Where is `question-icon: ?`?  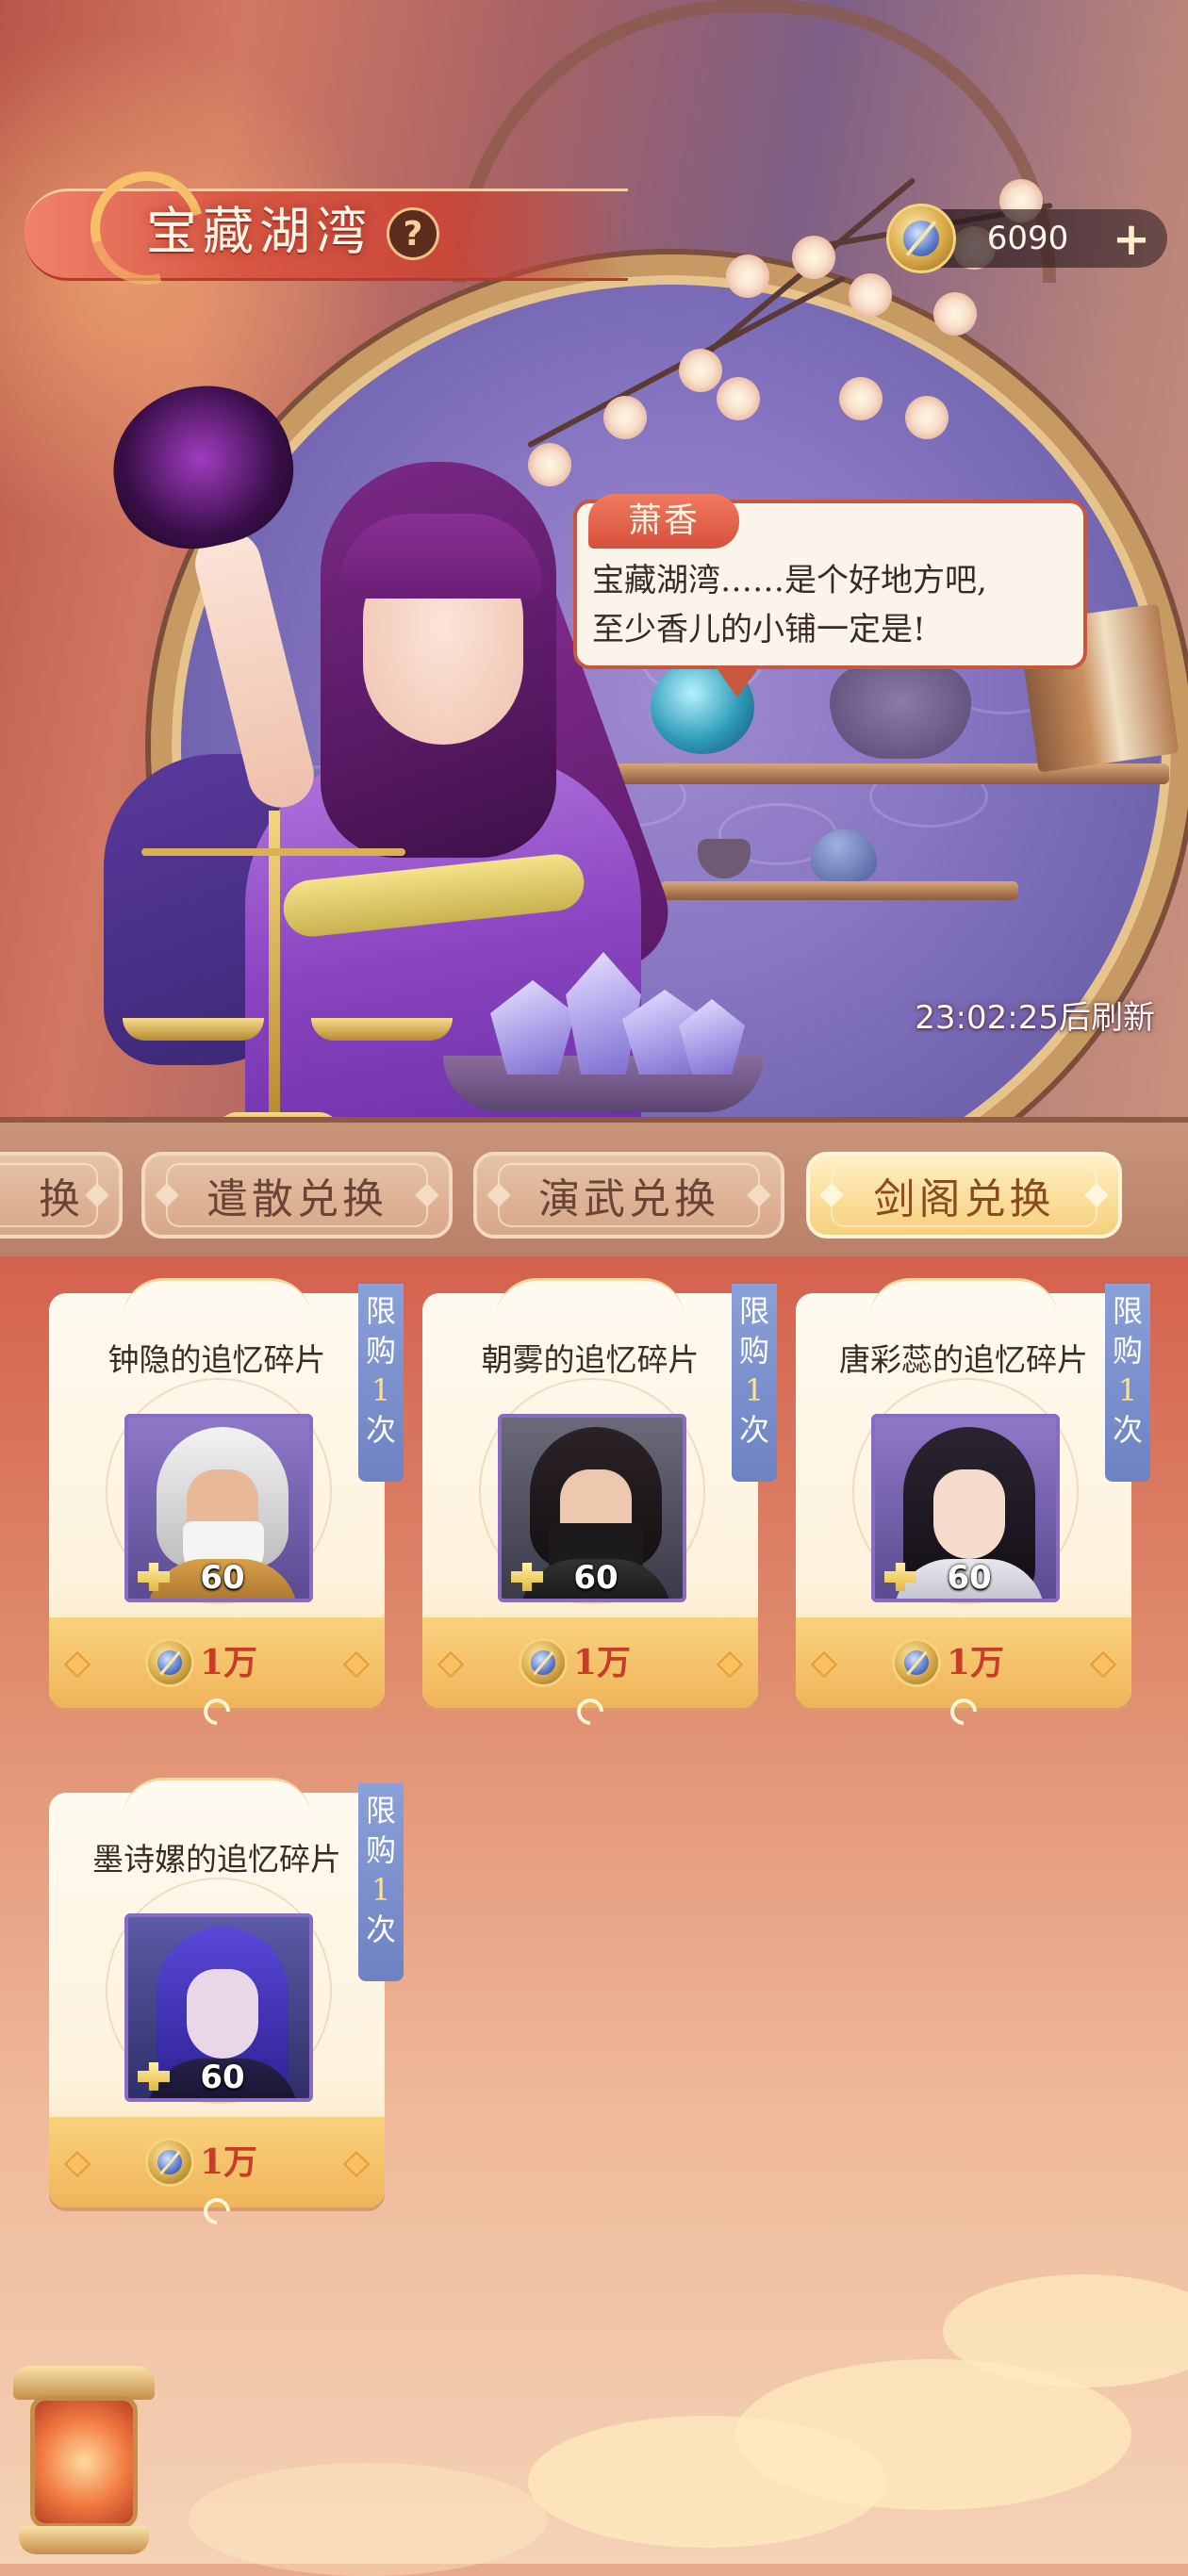
question-icon: ? is located at coordinates (413, 234).